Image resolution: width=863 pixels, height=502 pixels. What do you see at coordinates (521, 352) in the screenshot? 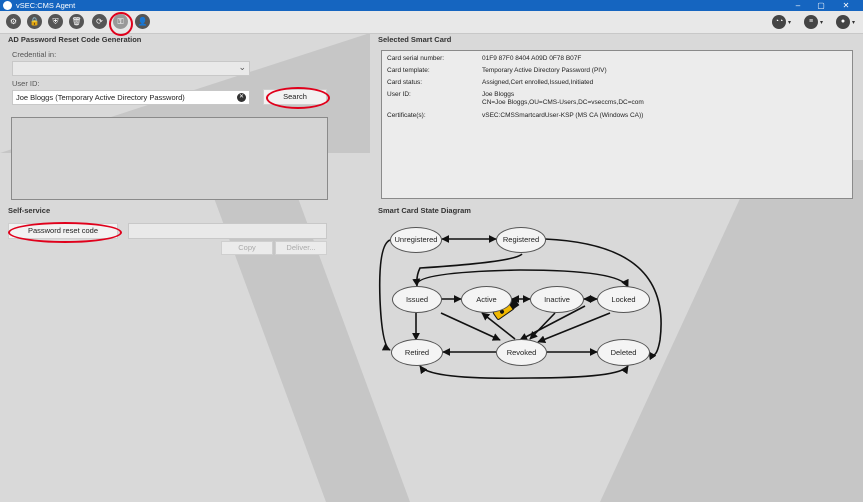
I see `state-revoked: Revoked` at bounding box center [521, 352].